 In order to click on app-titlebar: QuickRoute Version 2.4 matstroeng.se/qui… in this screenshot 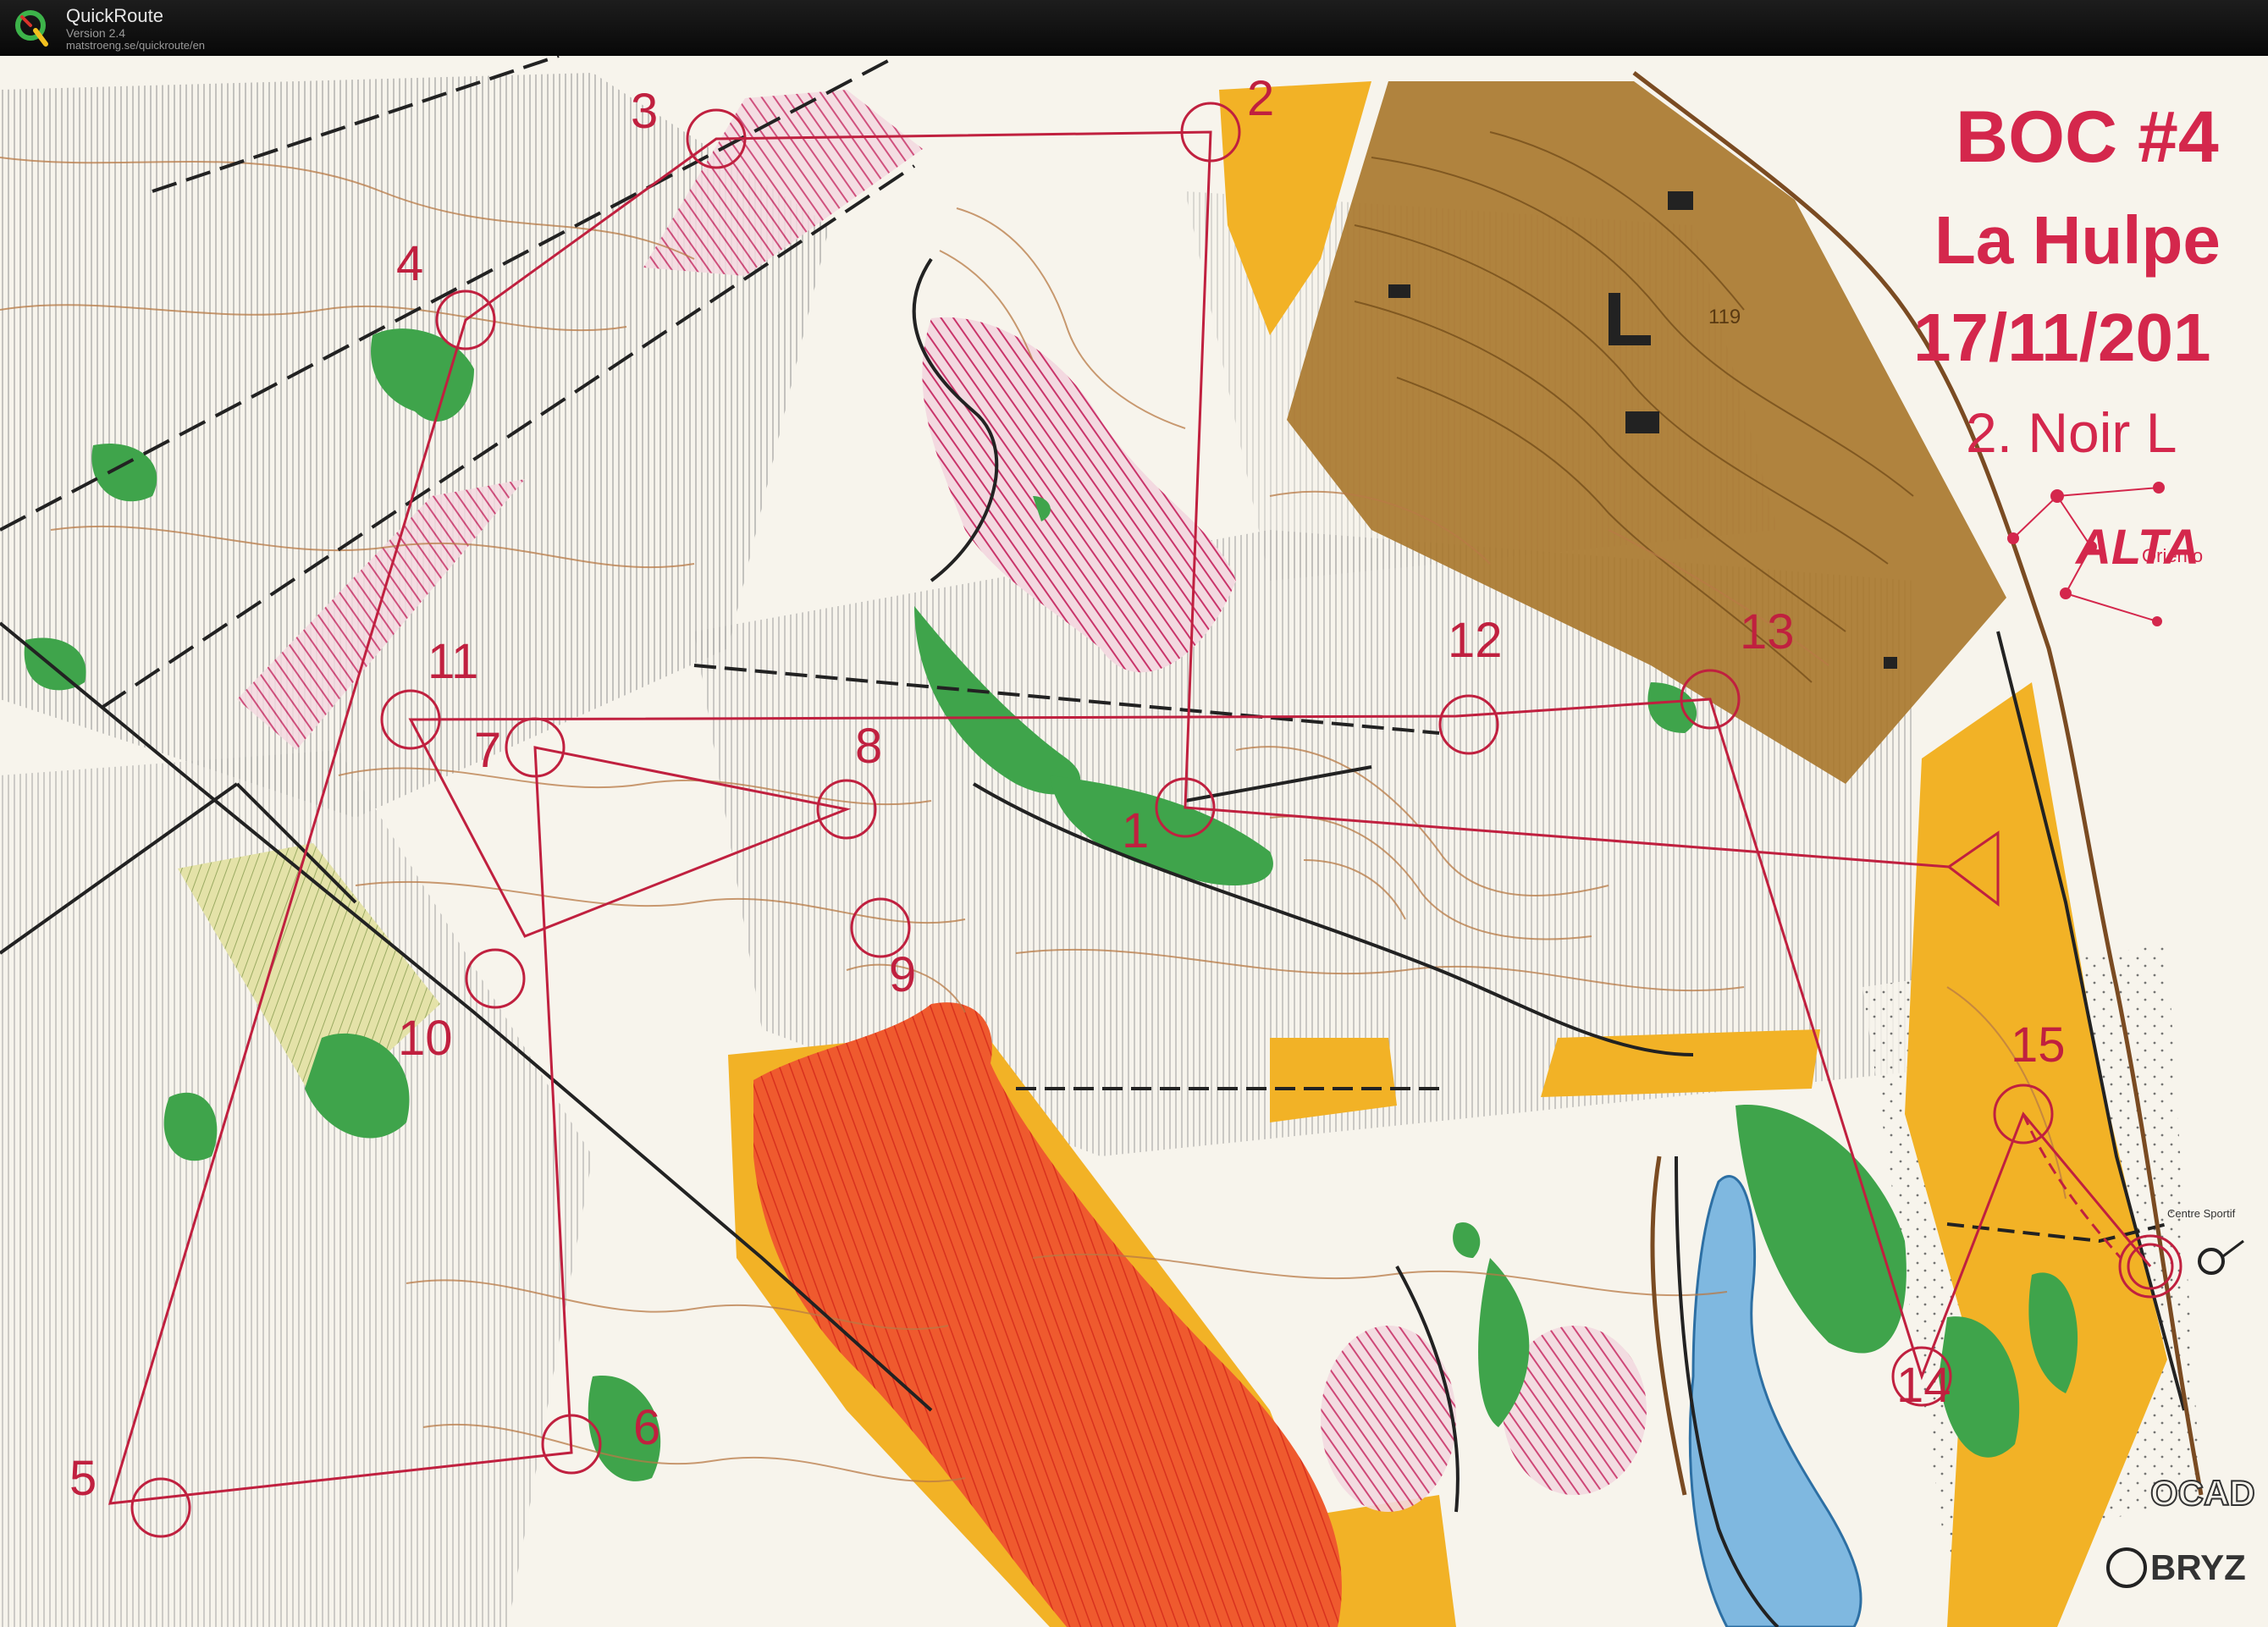, I will do `click(1134, 29)`.